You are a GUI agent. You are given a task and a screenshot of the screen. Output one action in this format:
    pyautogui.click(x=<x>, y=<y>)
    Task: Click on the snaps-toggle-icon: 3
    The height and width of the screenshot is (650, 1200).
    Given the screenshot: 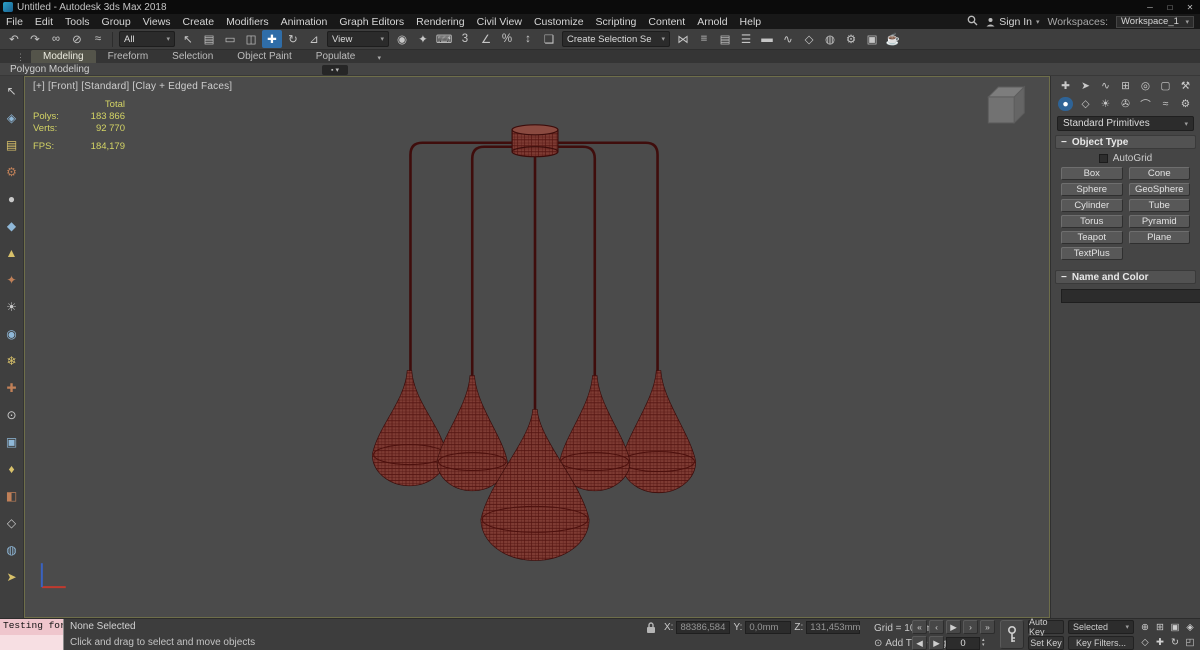 What is the action you would take?
    pyautogui.click(x=465, y=39)
    